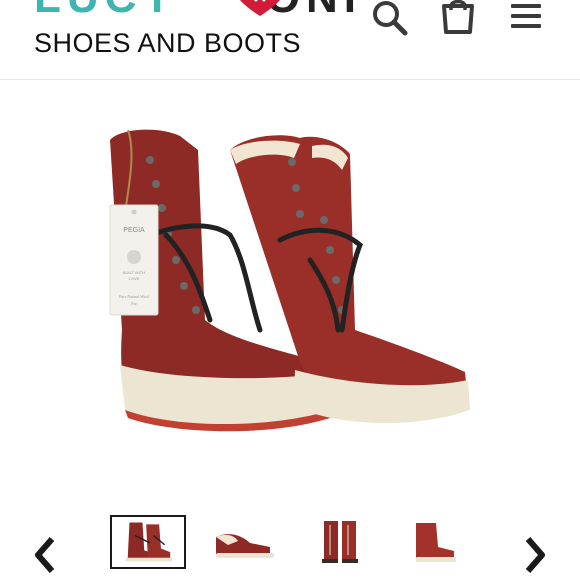 This screenshot has width=580, height=580. Describe the element at coordinates (260, 8) in the screenshot. I see `heart-logo-icon` at that location.